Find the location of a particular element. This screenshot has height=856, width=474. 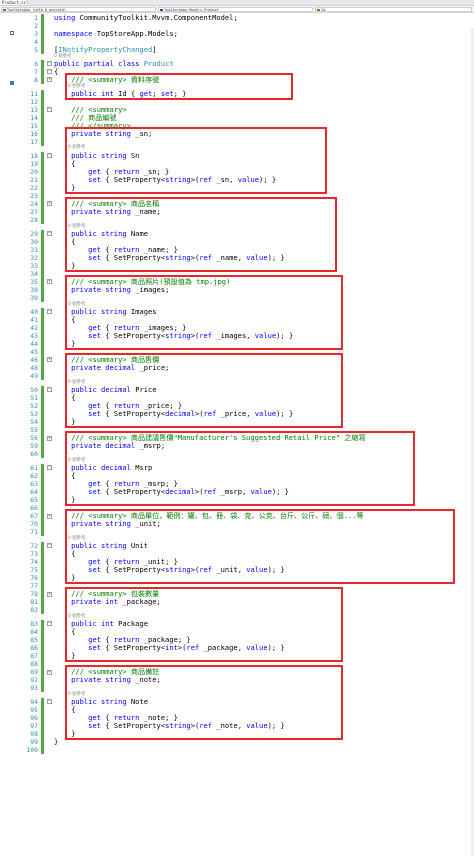

line-number: 15 is located at coordinates (34, 125).